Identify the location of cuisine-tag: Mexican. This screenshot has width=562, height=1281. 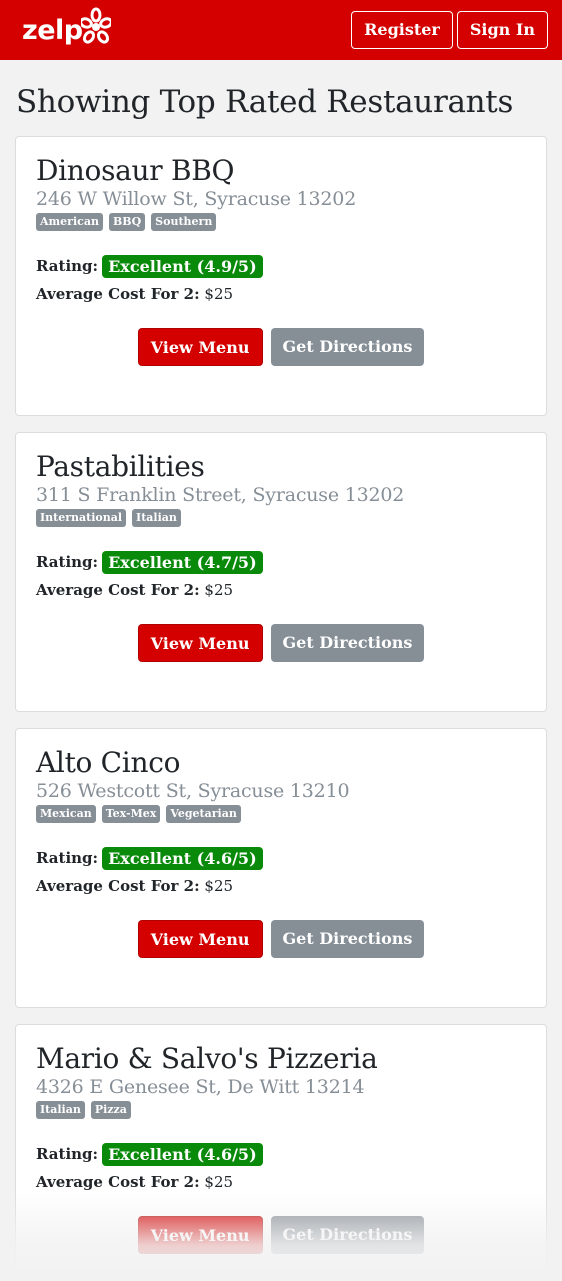
(66, 814).